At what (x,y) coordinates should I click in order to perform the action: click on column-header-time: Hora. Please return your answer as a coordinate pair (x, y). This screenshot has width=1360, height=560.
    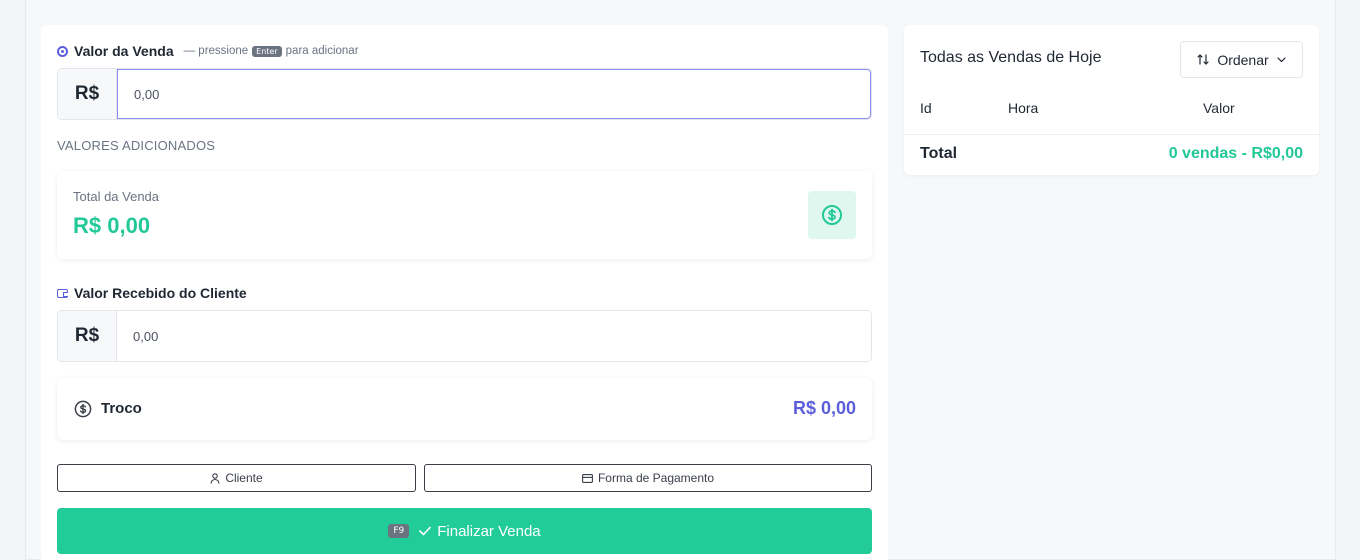
    Looking at the image, I should click on (1023, 108).